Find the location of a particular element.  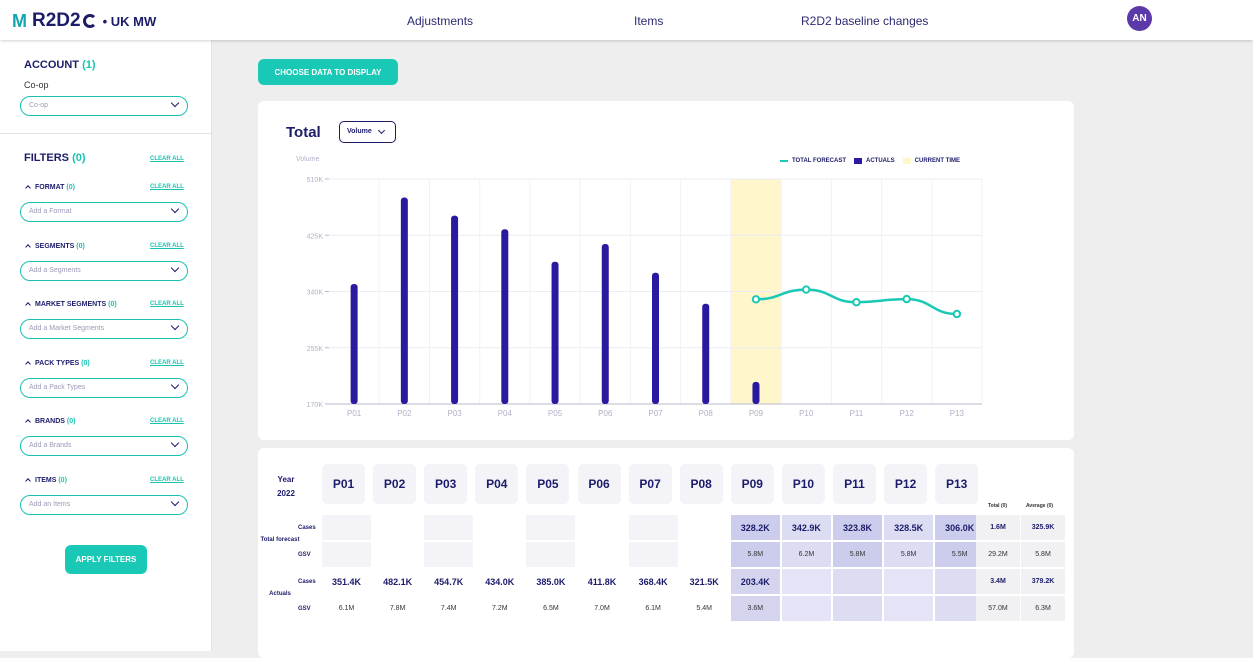

cell-value: 368.4K is located at coordinates (653, 581).